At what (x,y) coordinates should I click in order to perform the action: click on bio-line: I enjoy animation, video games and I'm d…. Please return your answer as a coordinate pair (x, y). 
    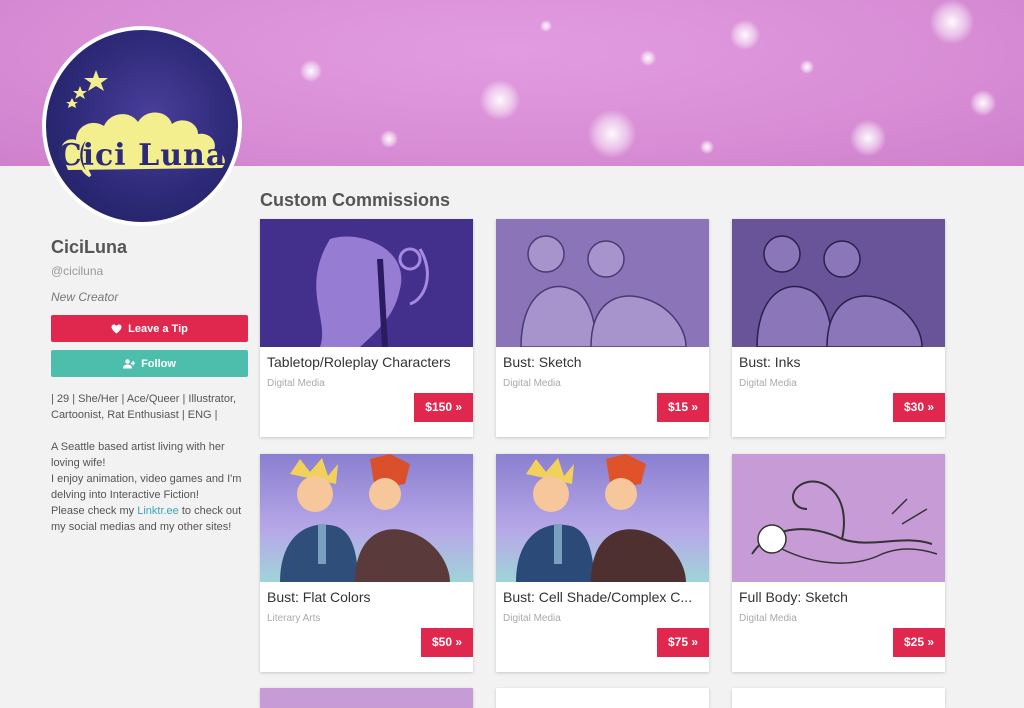
    Looking at the image, I should click on (146, 487).